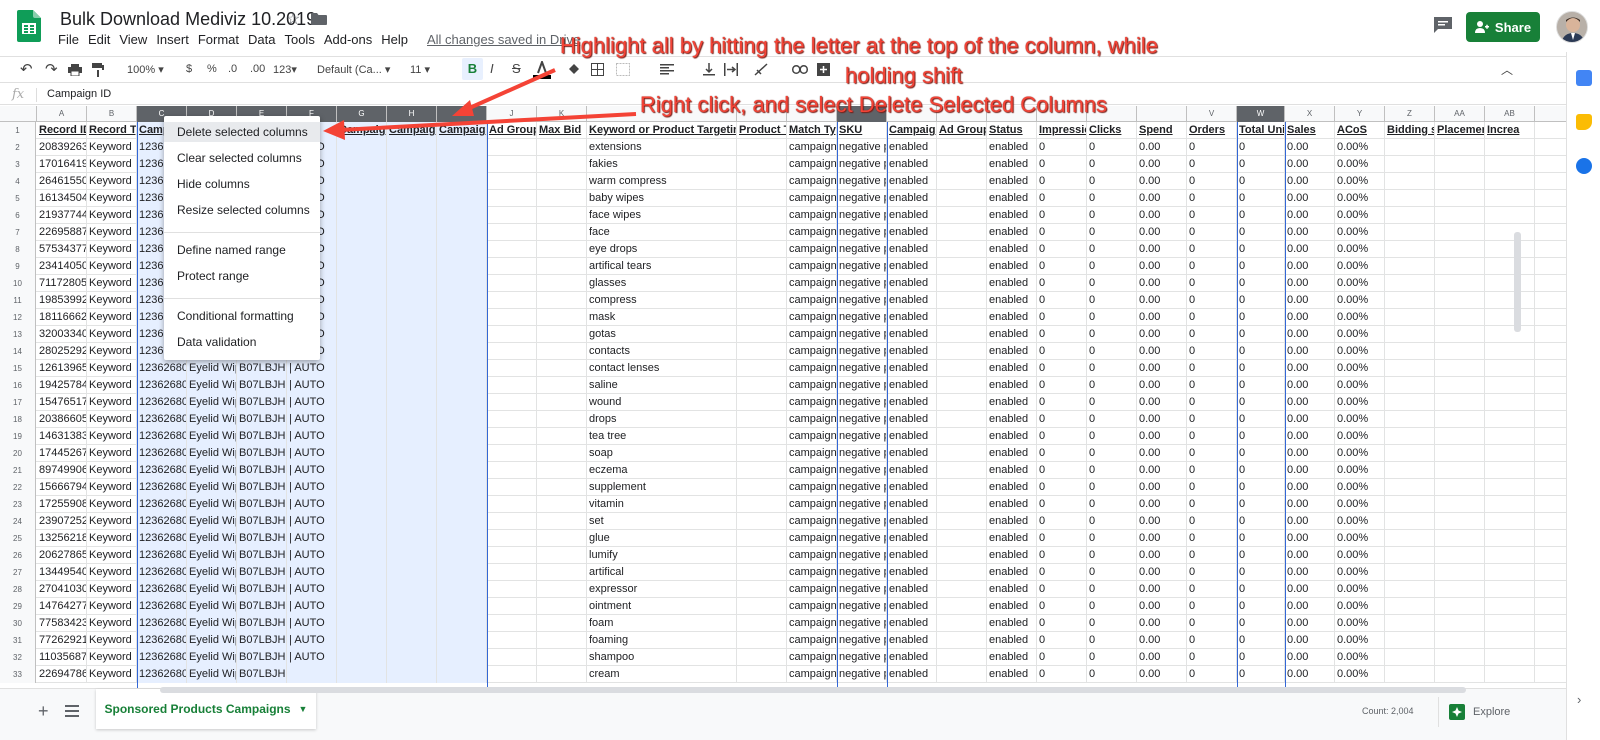 The width and height of the screenshot is (1600, 740). Describe the element at coordinates (62, 351) in the screenshot. I see `cell: 28025292` at that location.